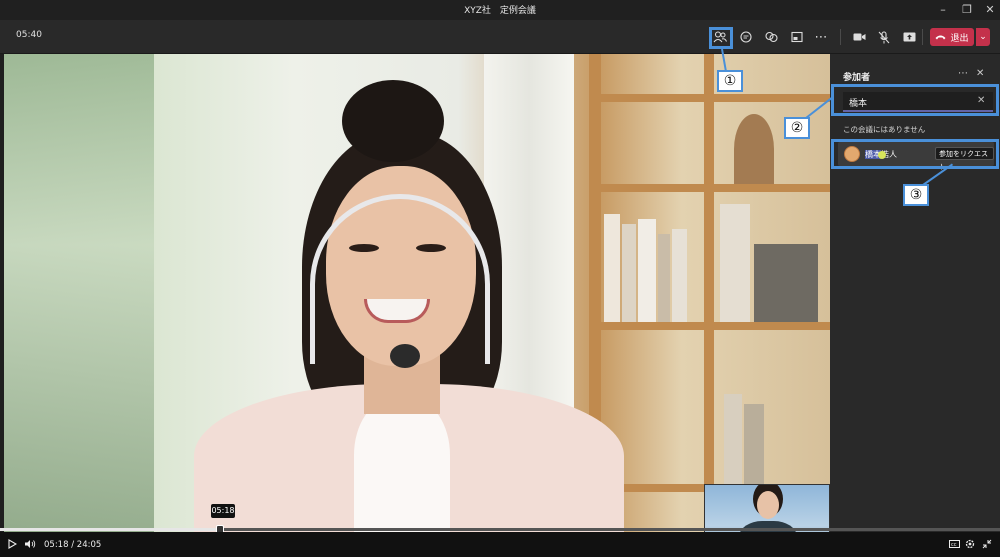 The image size is (1000, 557). I want to click on playback-bar, so click(500, 544).